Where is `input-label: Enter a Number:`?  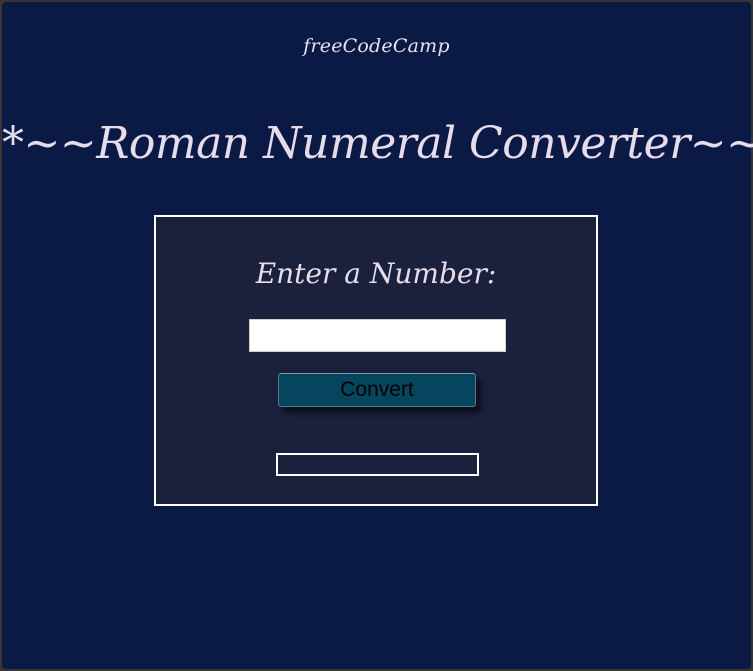
input-label: Enter a Number: is located at coordinates (376, 273).